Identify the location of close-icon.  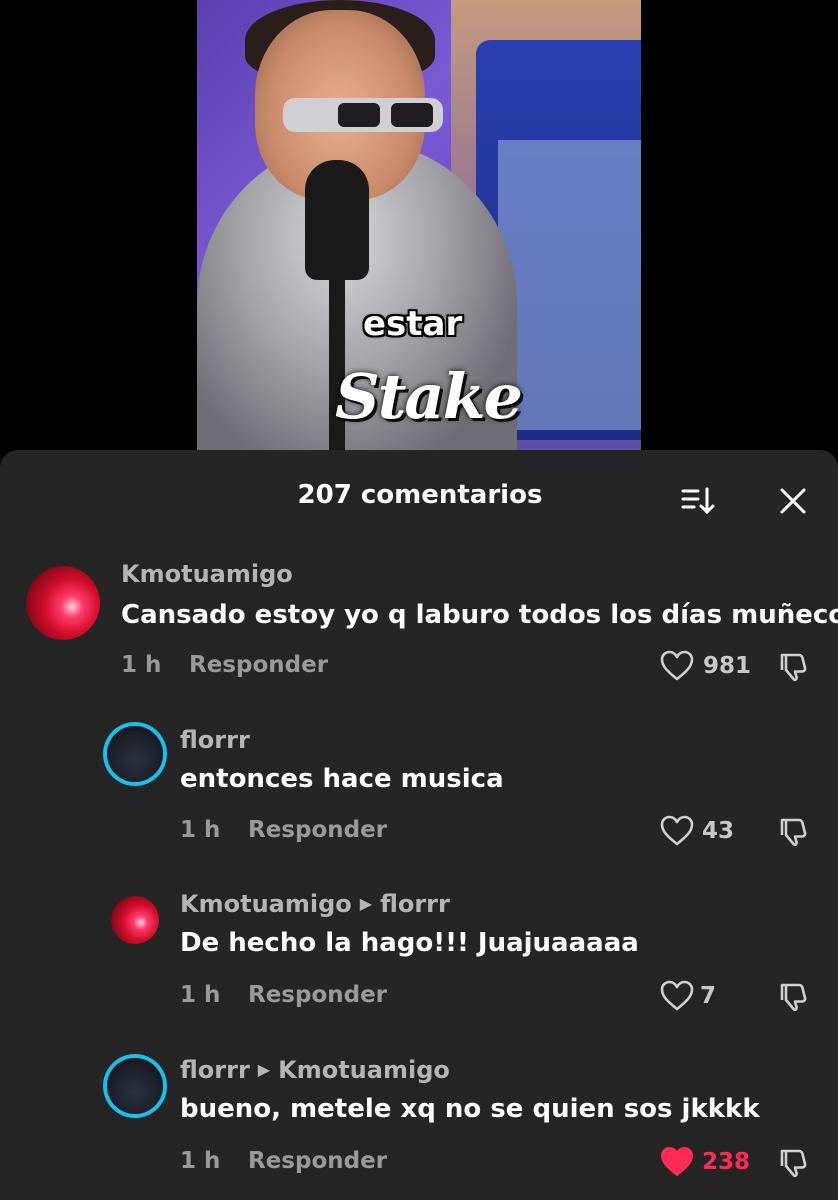
(793, 501).